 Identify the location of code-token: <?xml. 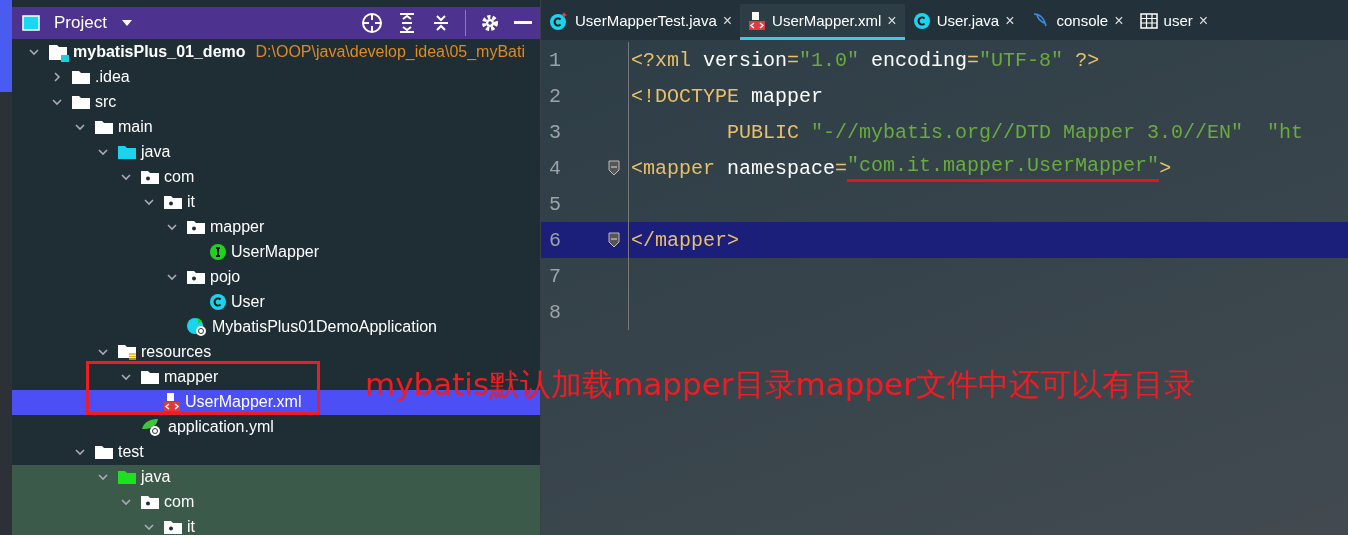
(661, 60).